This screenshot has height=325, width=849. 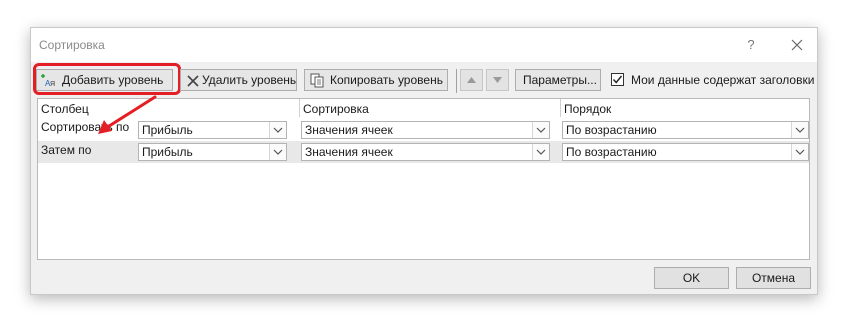 What do you see at coordinates (65, 109) in the screenshot?
I see `column-header-column: Столбец` at bounding box center [65, 109].